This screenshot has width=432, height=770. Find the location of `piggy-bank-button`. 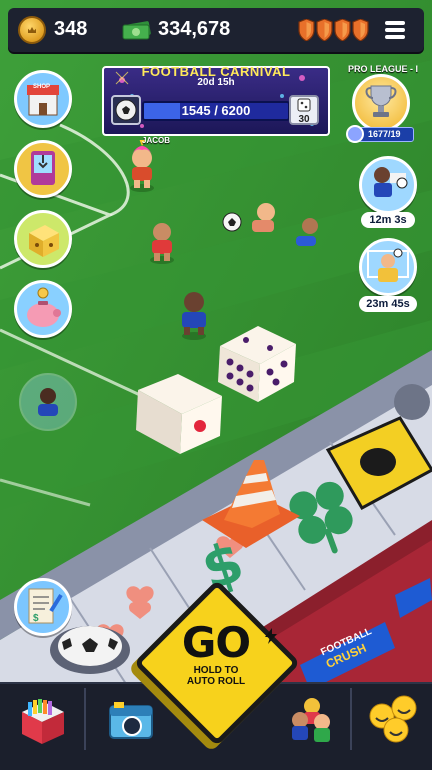

piggy-bank-button is located at coordinates (43, 309).